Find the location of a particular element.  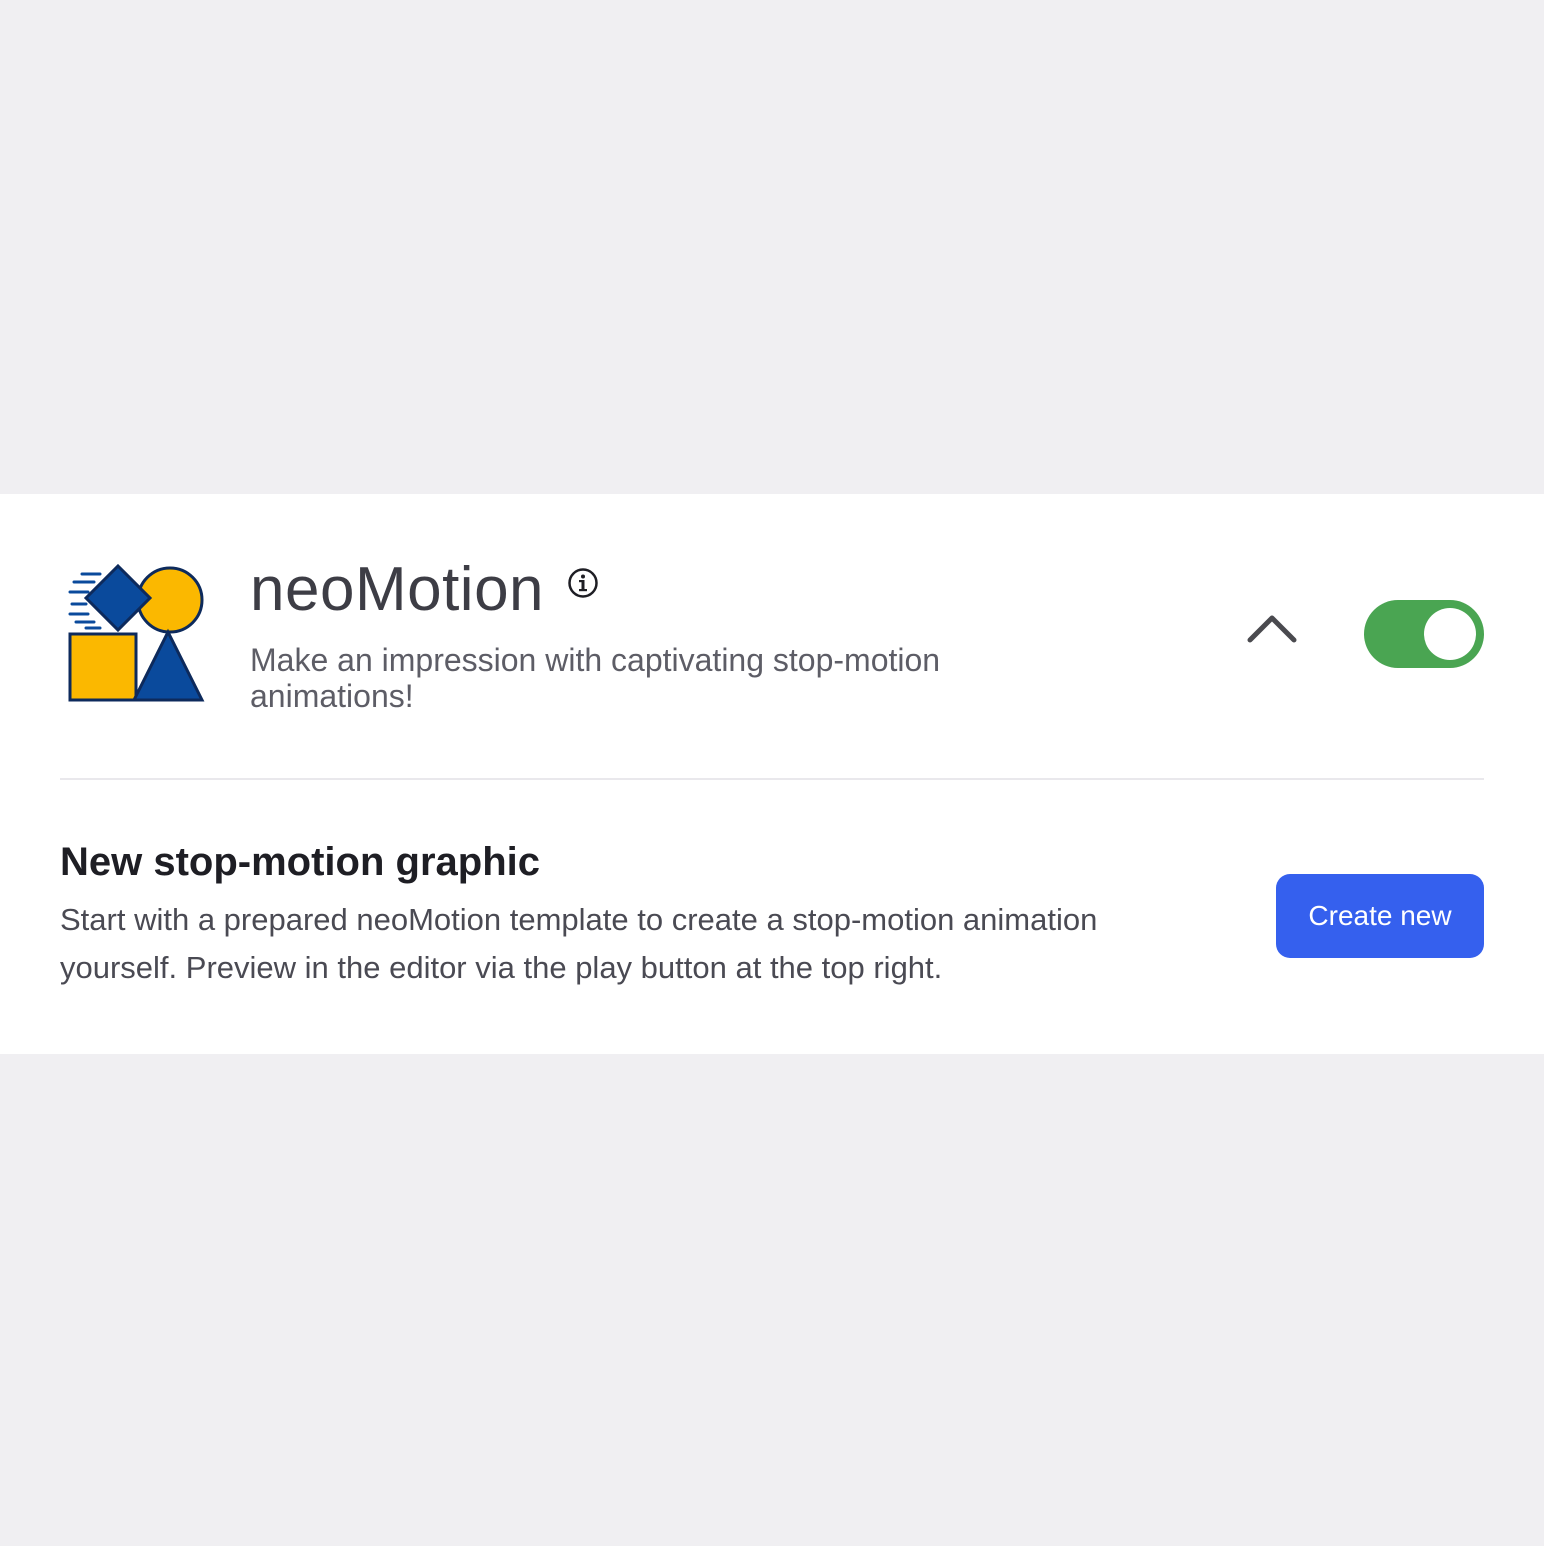

divider is located at coordinates (772, 779).